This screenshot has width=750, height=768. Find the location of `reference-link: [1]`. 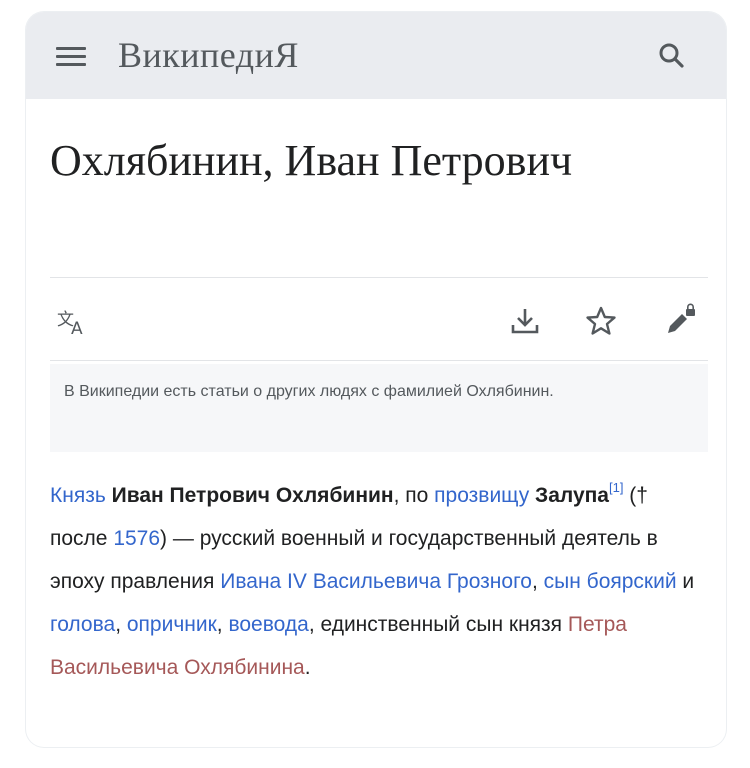

reference-link: [1] is located at coordinates (616, 487).